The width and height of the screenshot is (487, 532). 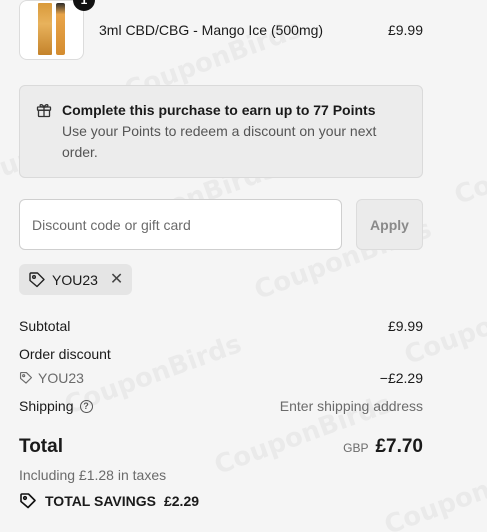 I want to click on help-icon: ?, so click(x=86, y=406).